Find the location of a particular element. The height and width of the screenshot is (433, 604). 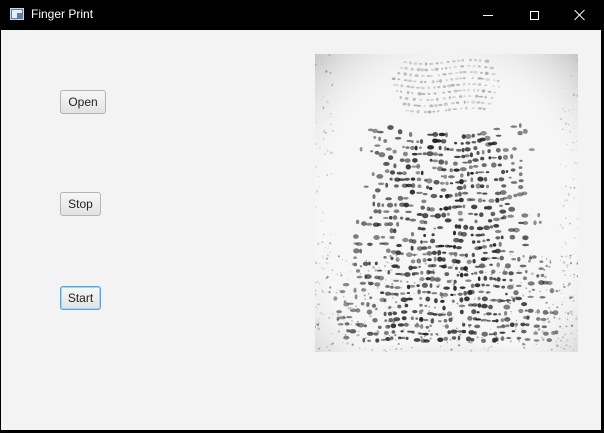

maximize-button is located at coordinates (534, 15).